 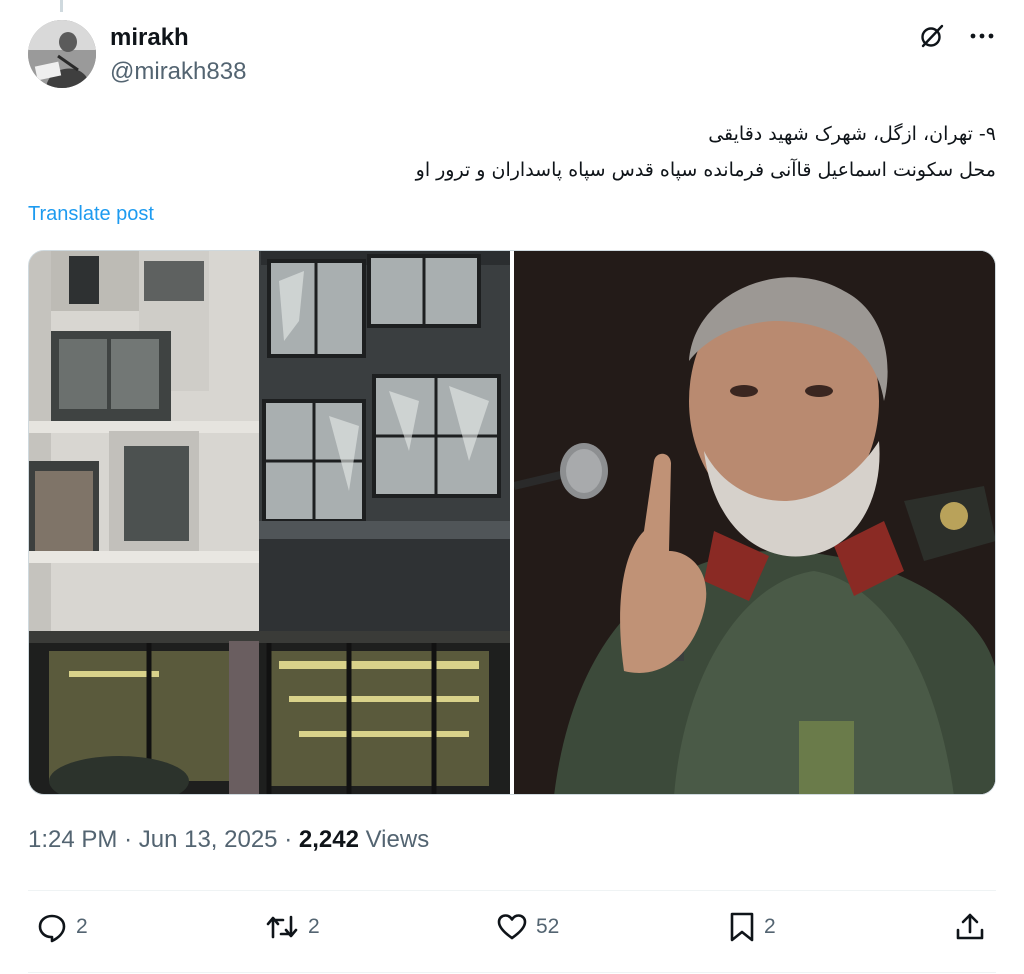 What do you see at coordinates (548, 926) in the screenshot?
I see `like-count: 52` at bounding box center [548, 926].